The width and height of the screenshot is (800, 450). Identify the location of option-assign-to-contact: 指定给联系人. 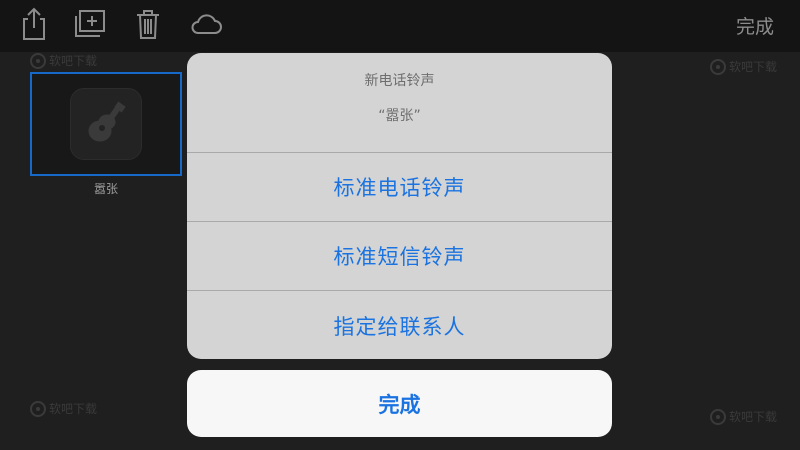
(399, 325).